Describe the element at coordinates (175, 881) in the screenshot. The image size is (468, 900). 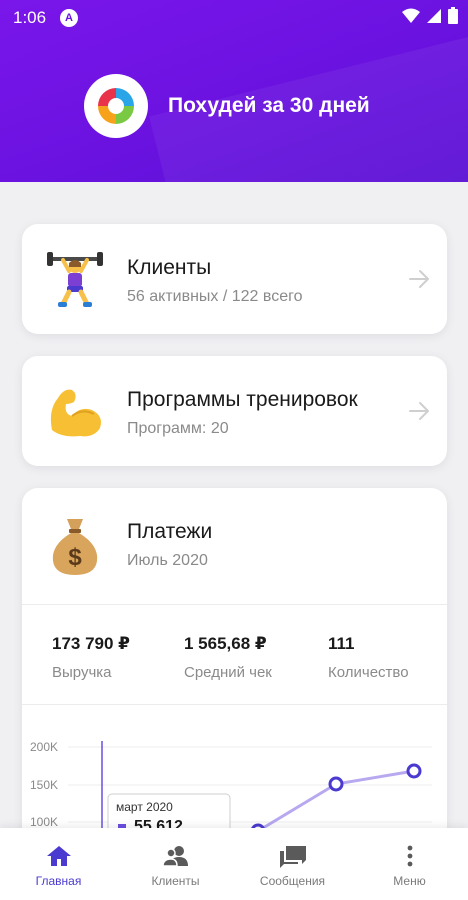
I see `nav-clients-label: Клиенты` at that location.